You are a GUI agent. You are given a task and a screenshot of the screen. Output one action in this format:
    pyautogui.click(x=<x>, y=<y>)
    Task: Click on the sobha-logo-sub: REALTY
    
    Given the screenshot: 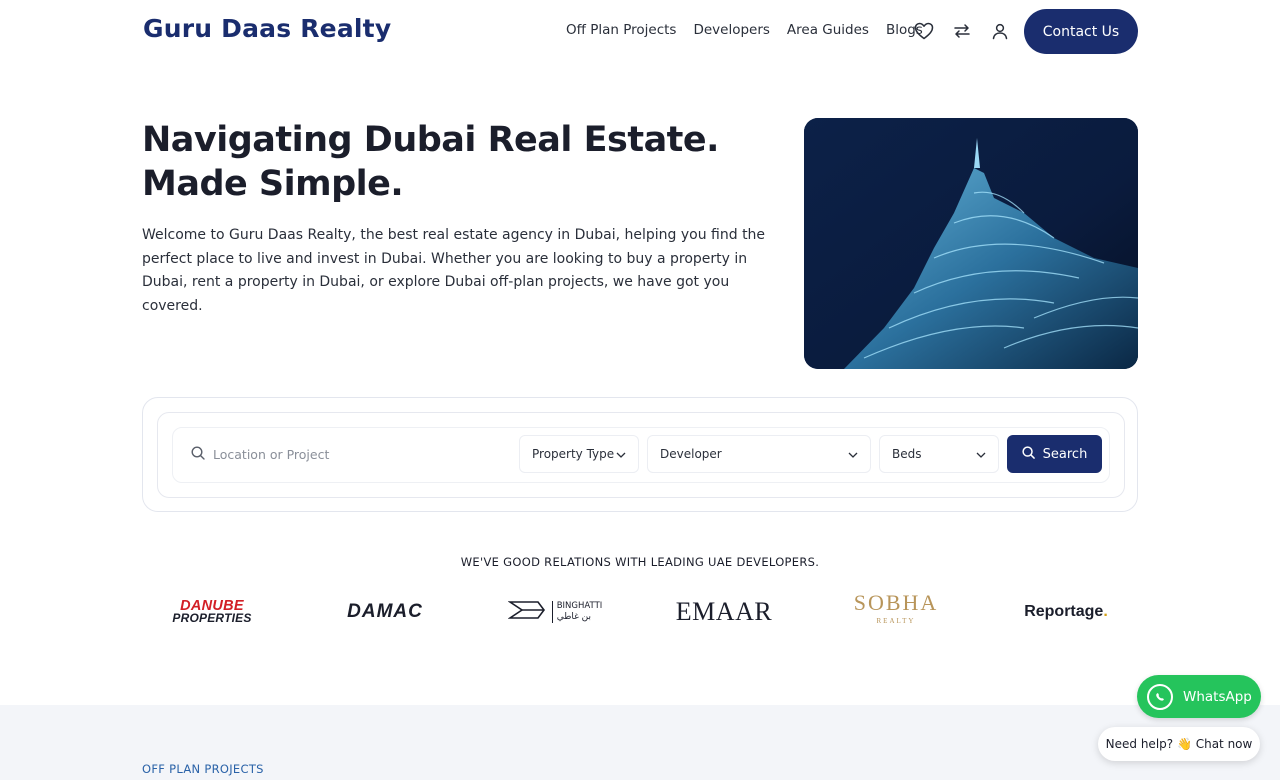 What is the action you would take?
    pyautogui.click(x=896, y=621)
    